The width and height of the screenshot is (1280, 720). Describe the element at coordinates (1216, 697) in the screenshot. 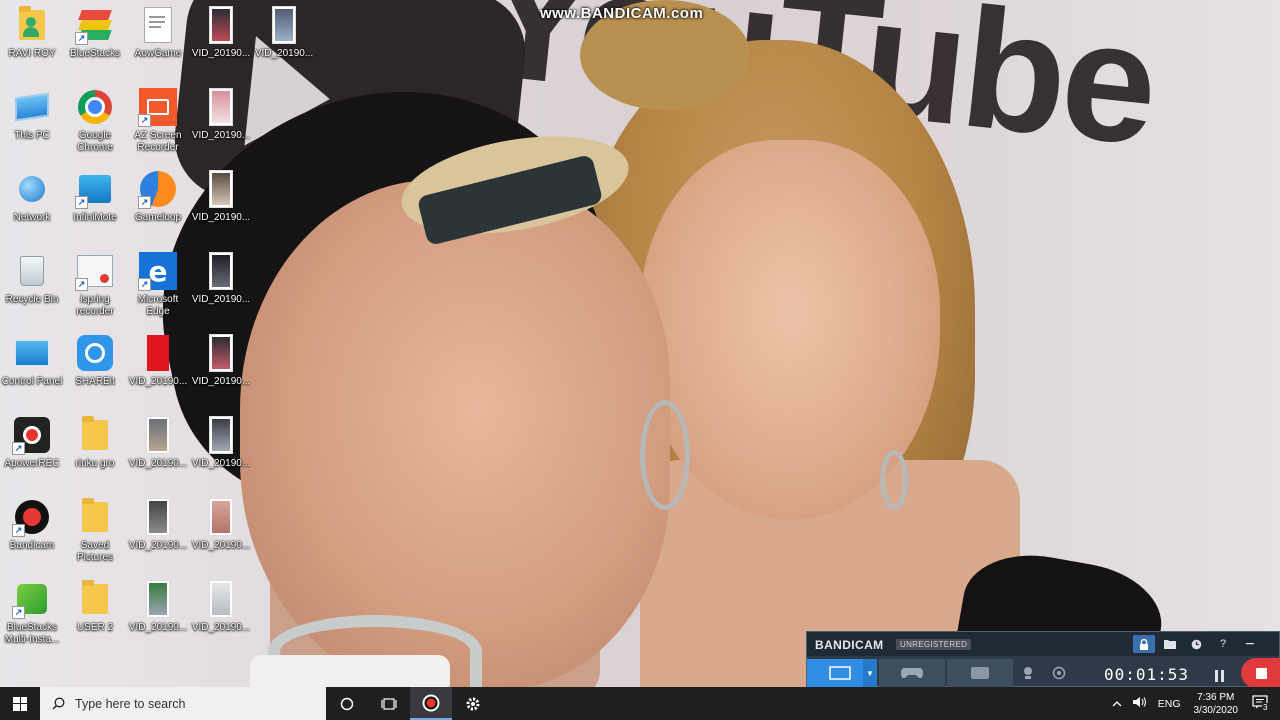

I see `clock-time: 7:36 PM` at that location.